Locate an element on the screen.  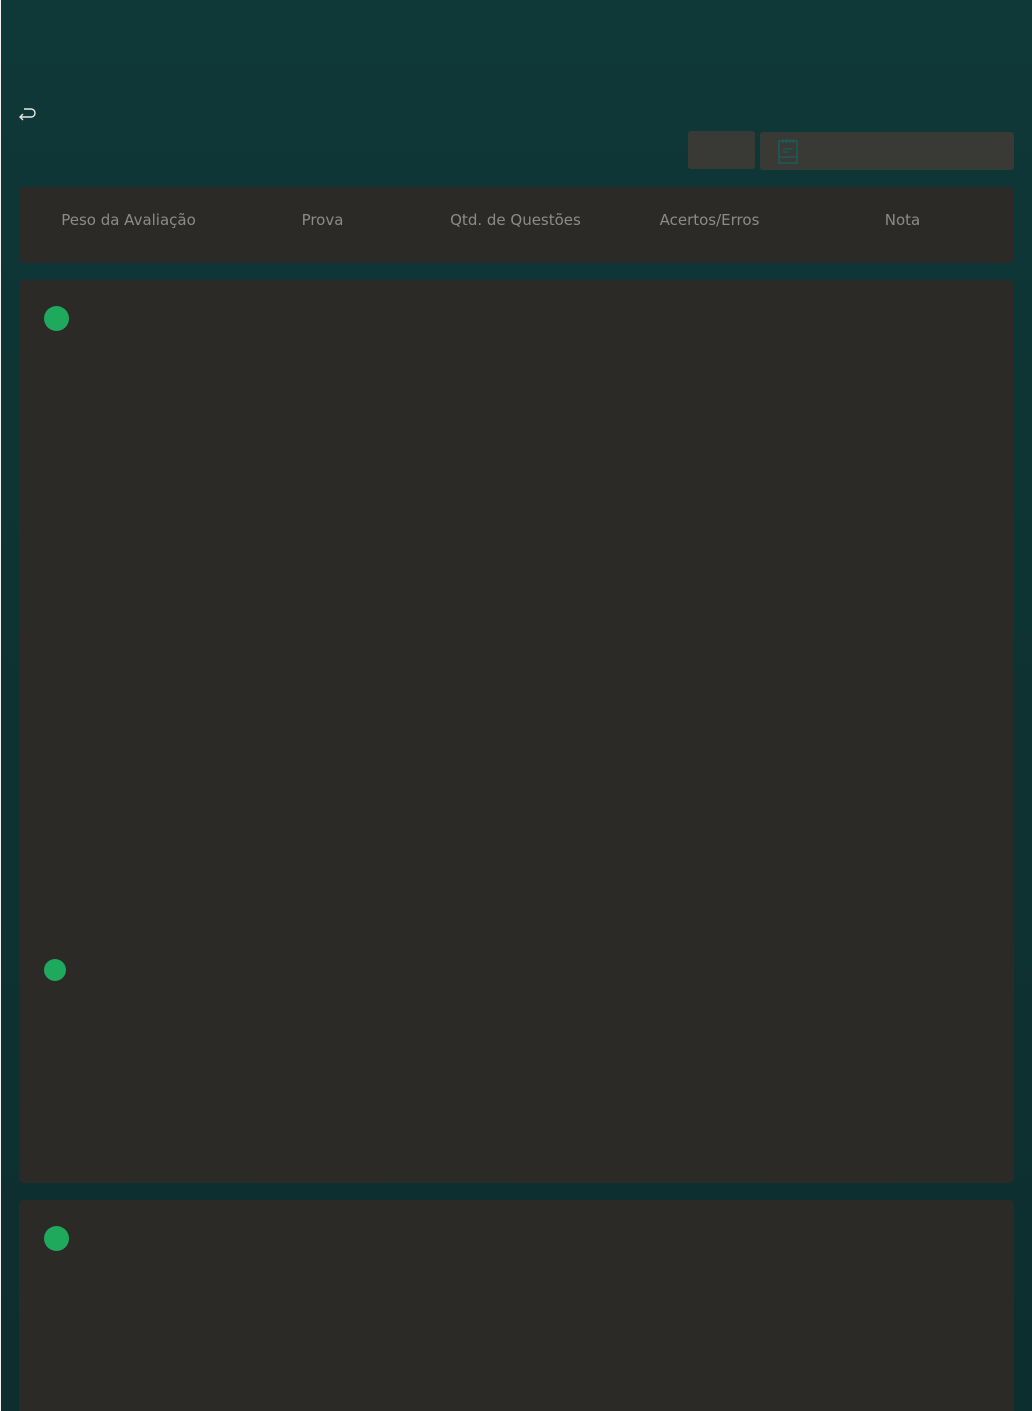
column-header-acertos-erros: Acertos/Erros is located at coordinates (709, 220).